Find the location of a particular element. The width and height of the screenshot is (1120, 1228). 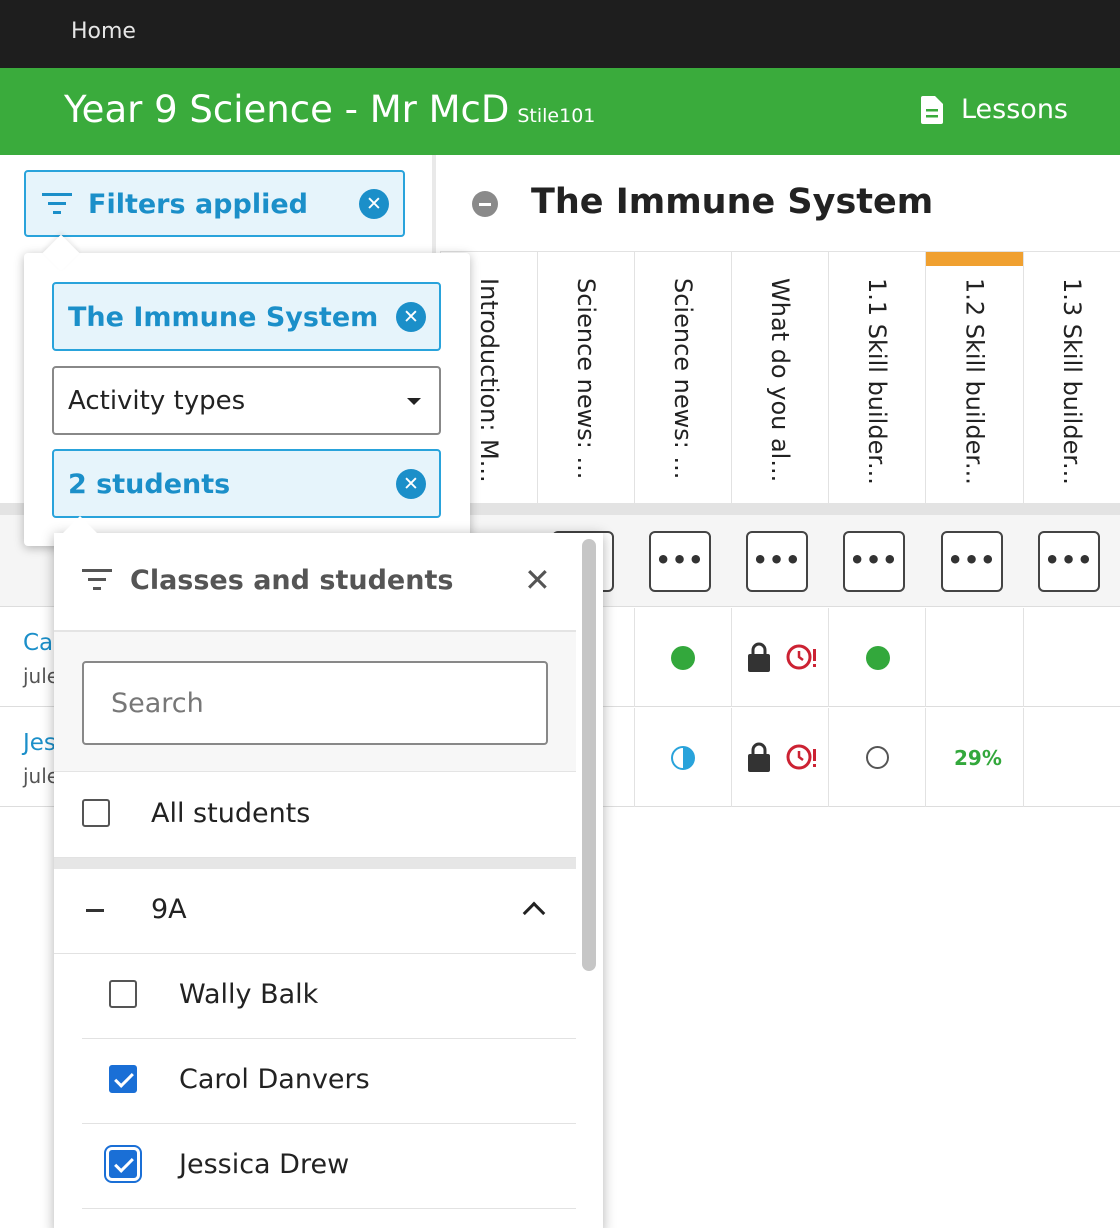

remove-students-filter-icon: ✕ is located at coordinates (411, 484).